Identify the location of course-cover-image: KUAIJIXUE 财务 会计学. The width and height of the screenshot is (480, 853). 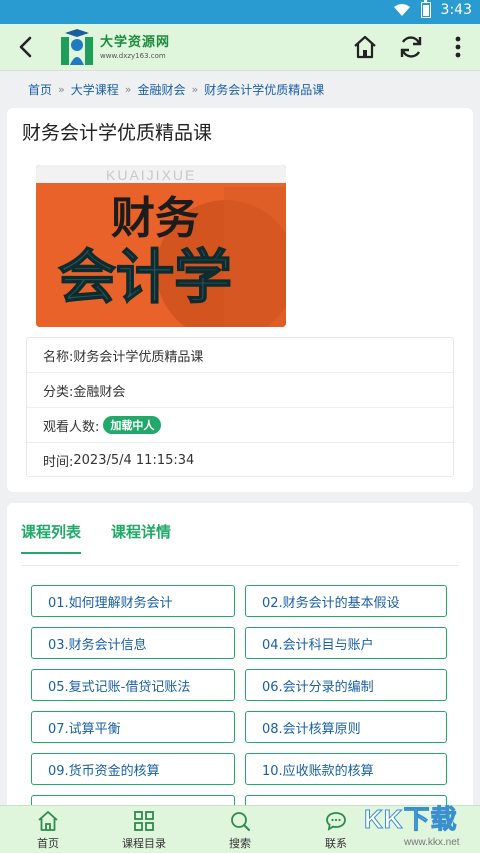
(161, 246).